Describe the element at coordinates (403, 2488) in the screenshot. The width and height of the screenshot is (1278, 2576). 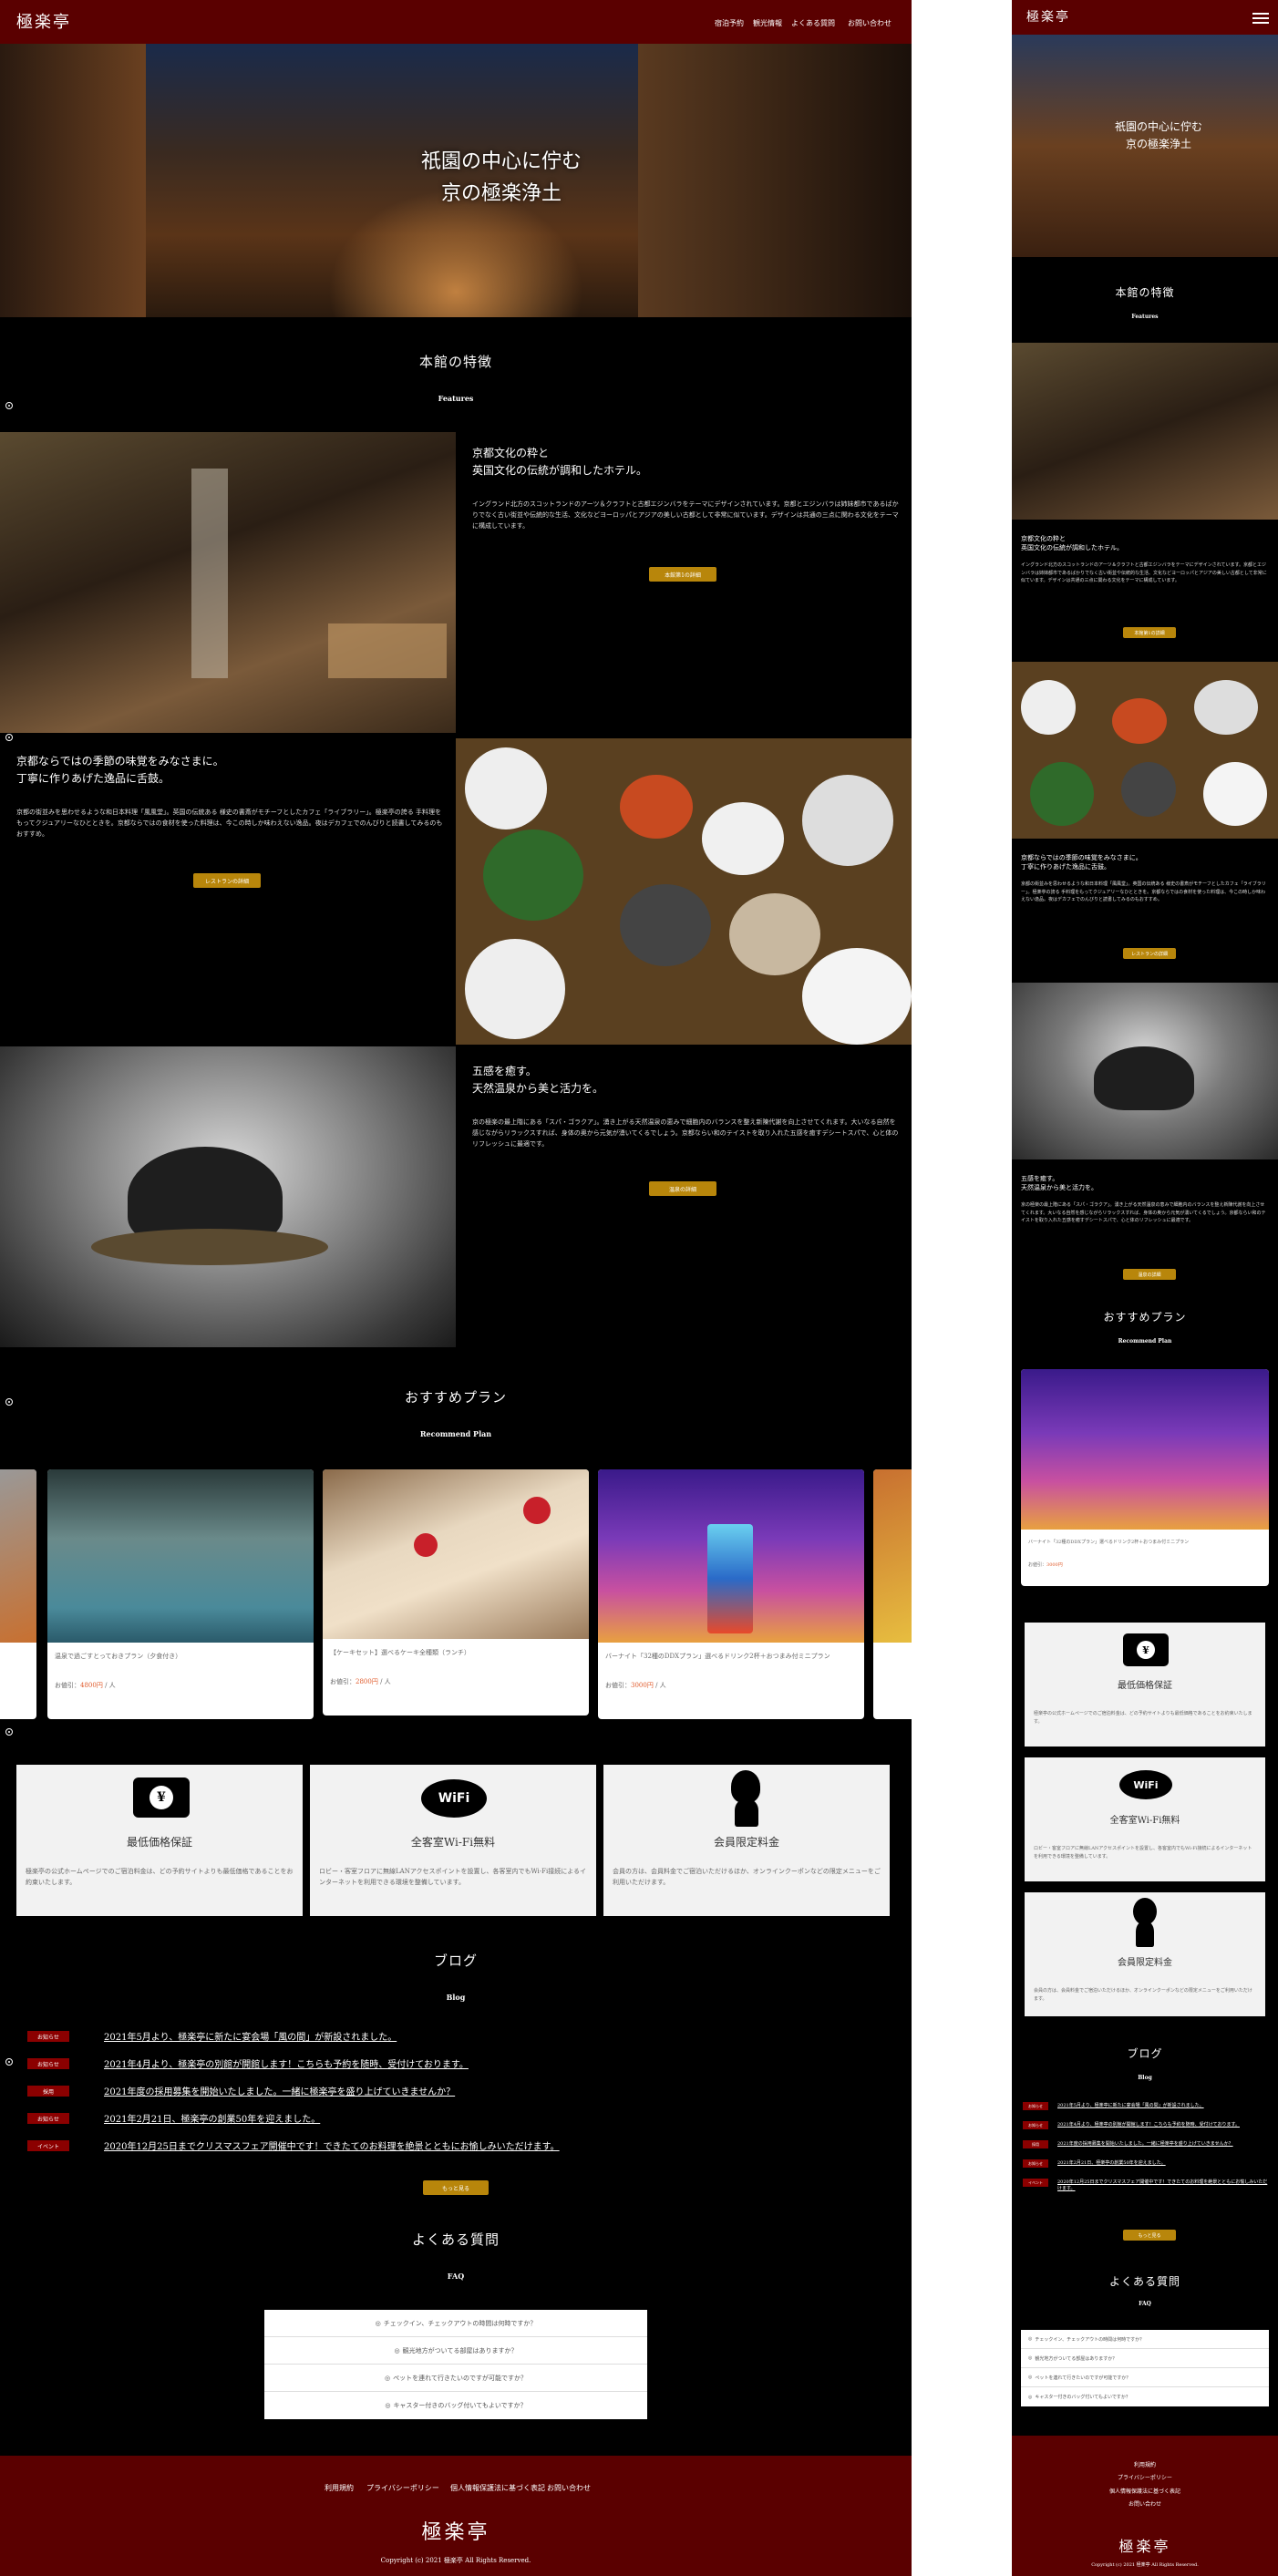
I see `footer-link-privacy: プライバシーポリシー` at that location.